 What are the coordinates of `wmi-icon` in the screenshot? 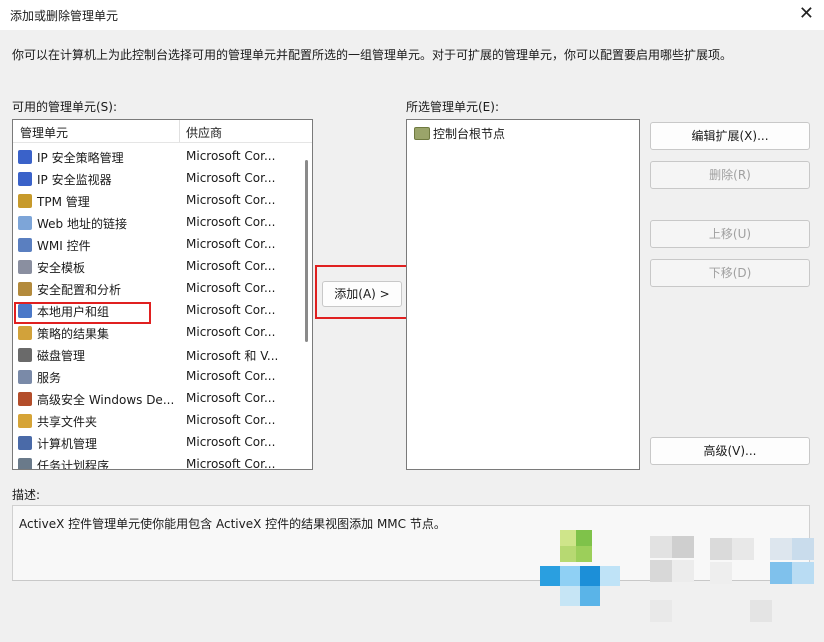 It's located at (25, 245).